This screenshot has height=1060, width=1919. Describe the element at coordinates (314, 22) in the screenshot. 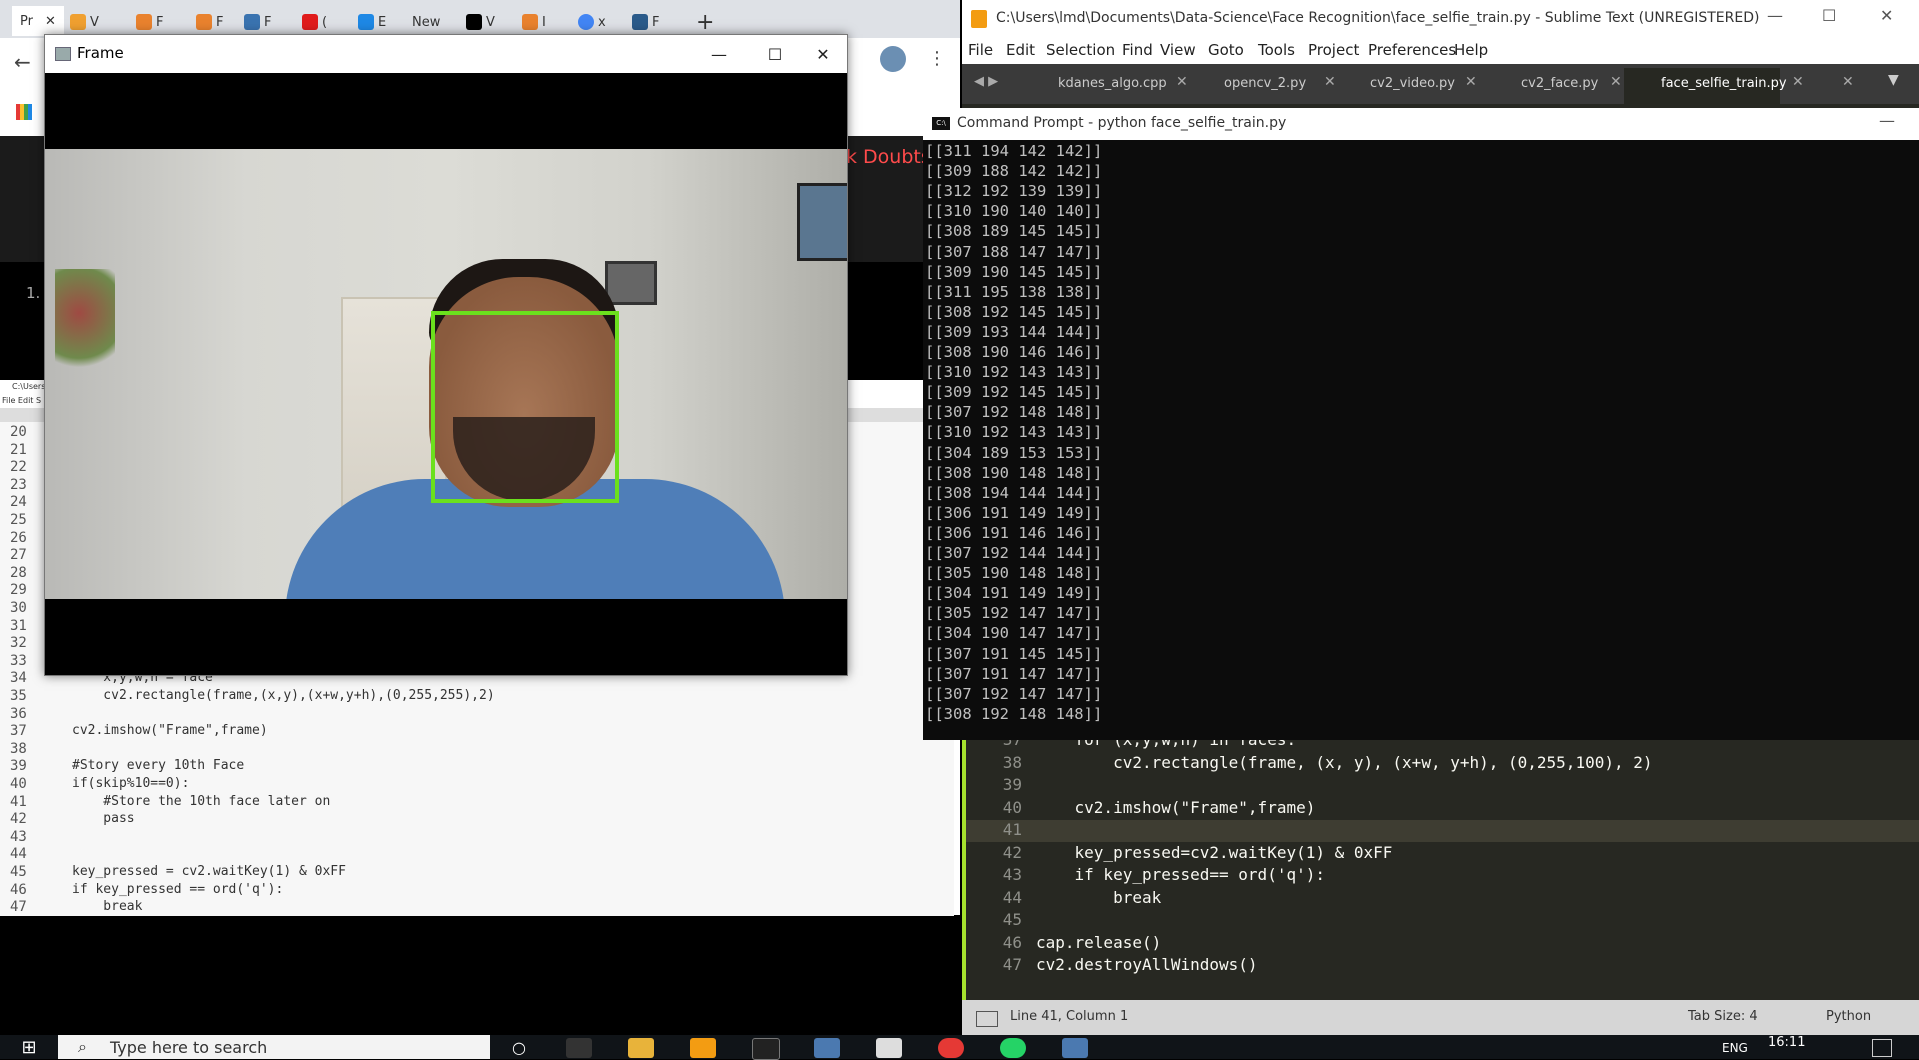

I see `browser-tab: (` at that location.